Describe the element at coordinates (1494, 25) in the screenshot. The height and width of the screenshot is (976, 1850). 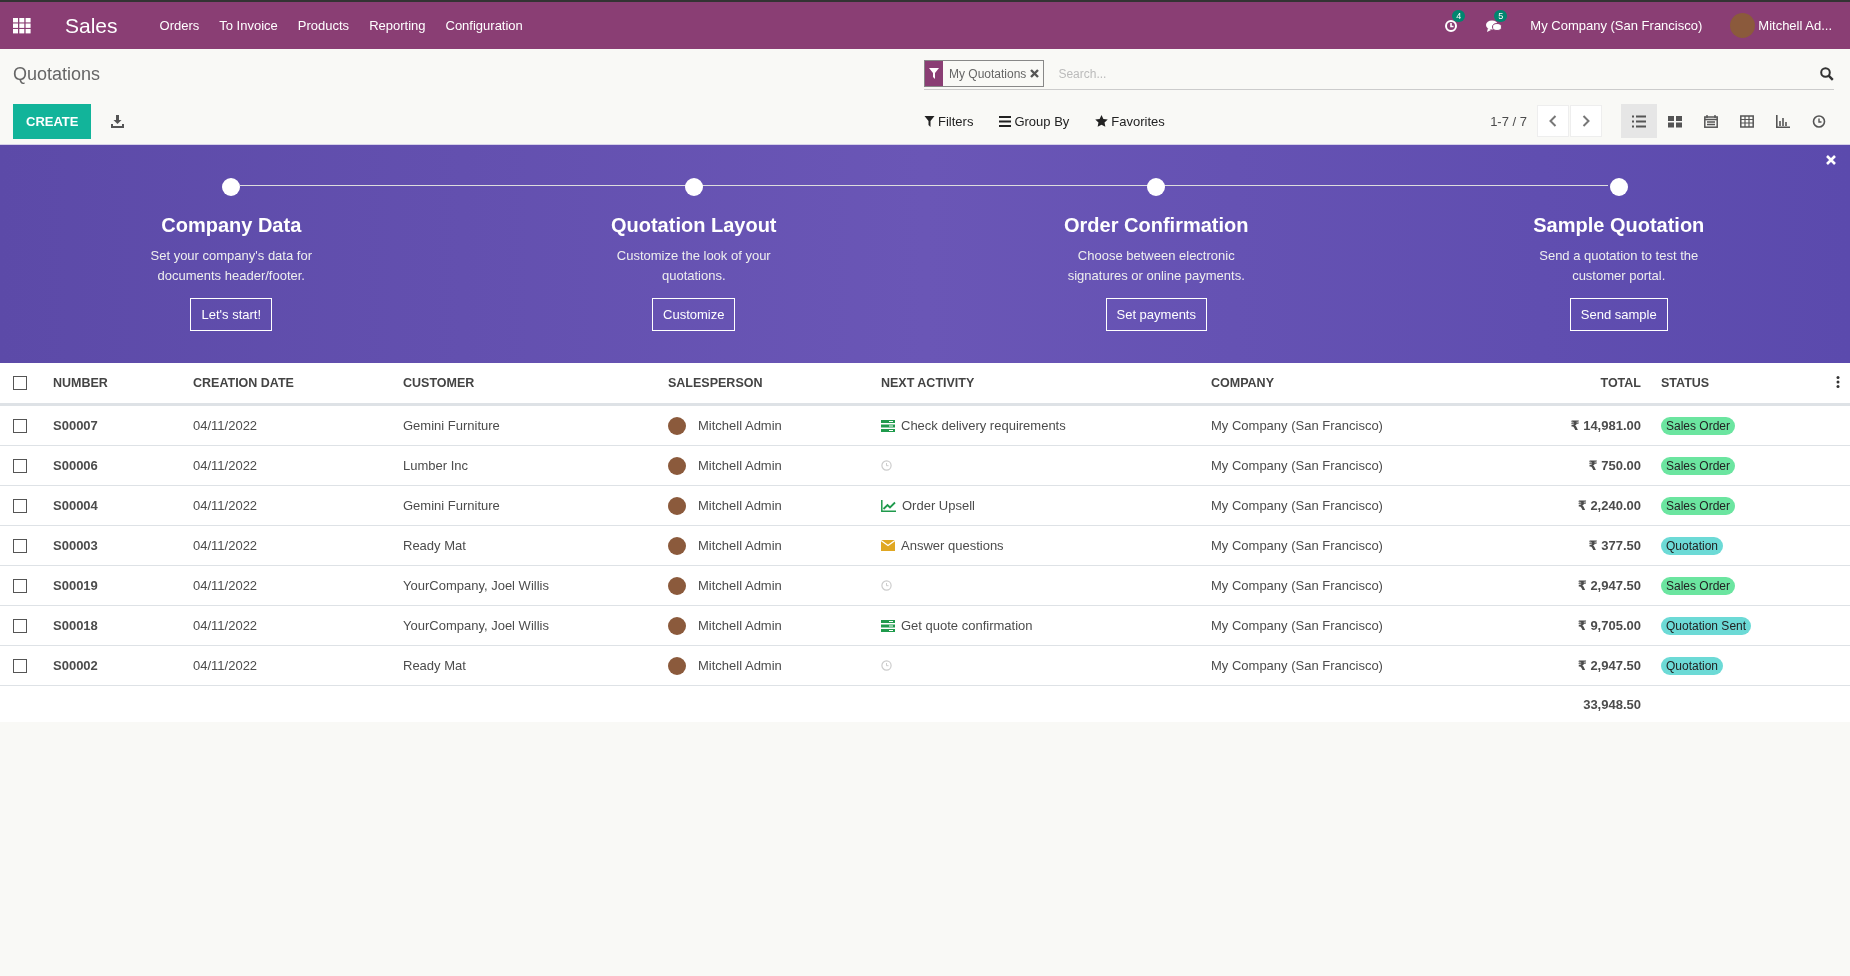
I see `chat-icon` at that location.